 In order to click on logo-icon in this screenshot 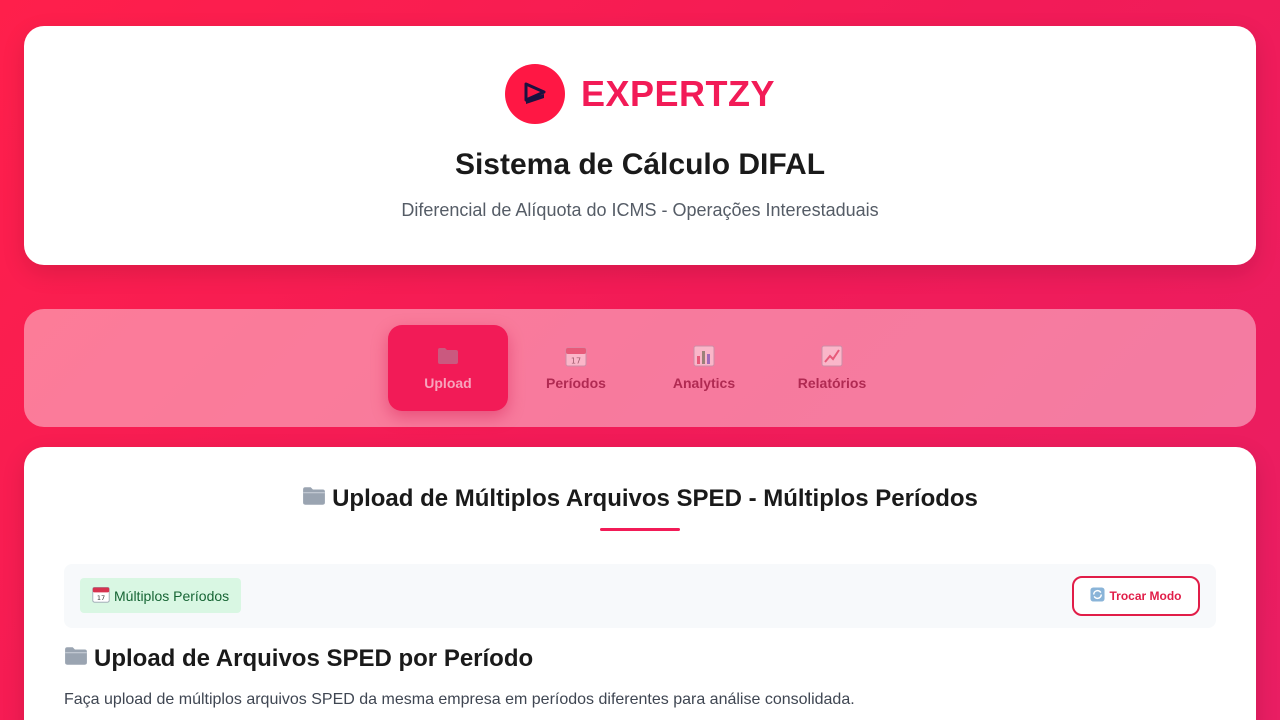, I will do `click(534, 94)`.